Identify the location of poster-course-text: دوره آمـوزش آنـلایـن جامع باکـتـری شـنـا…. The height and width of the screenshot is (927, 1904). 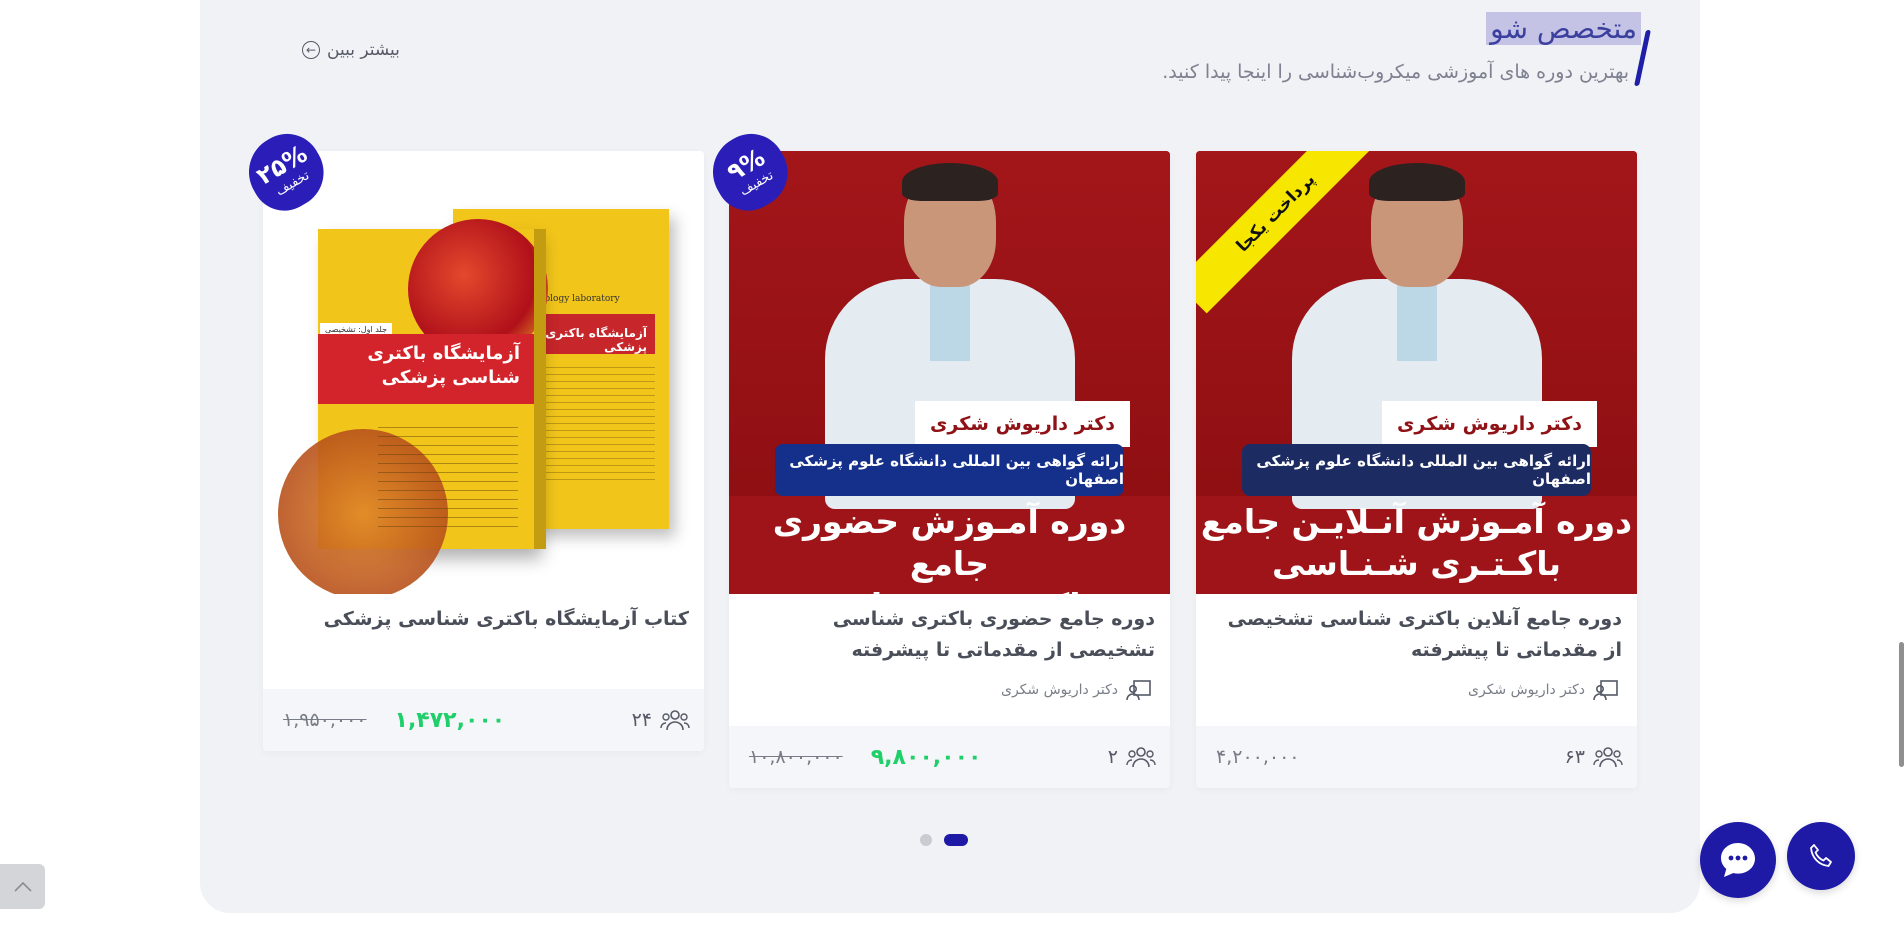
(1416, 548).